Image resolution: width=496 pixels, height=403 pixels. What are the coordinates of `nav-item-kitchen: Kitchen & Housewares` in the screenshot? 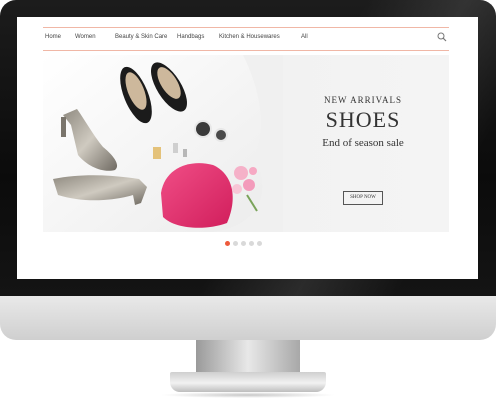 It's located at (249, 37).